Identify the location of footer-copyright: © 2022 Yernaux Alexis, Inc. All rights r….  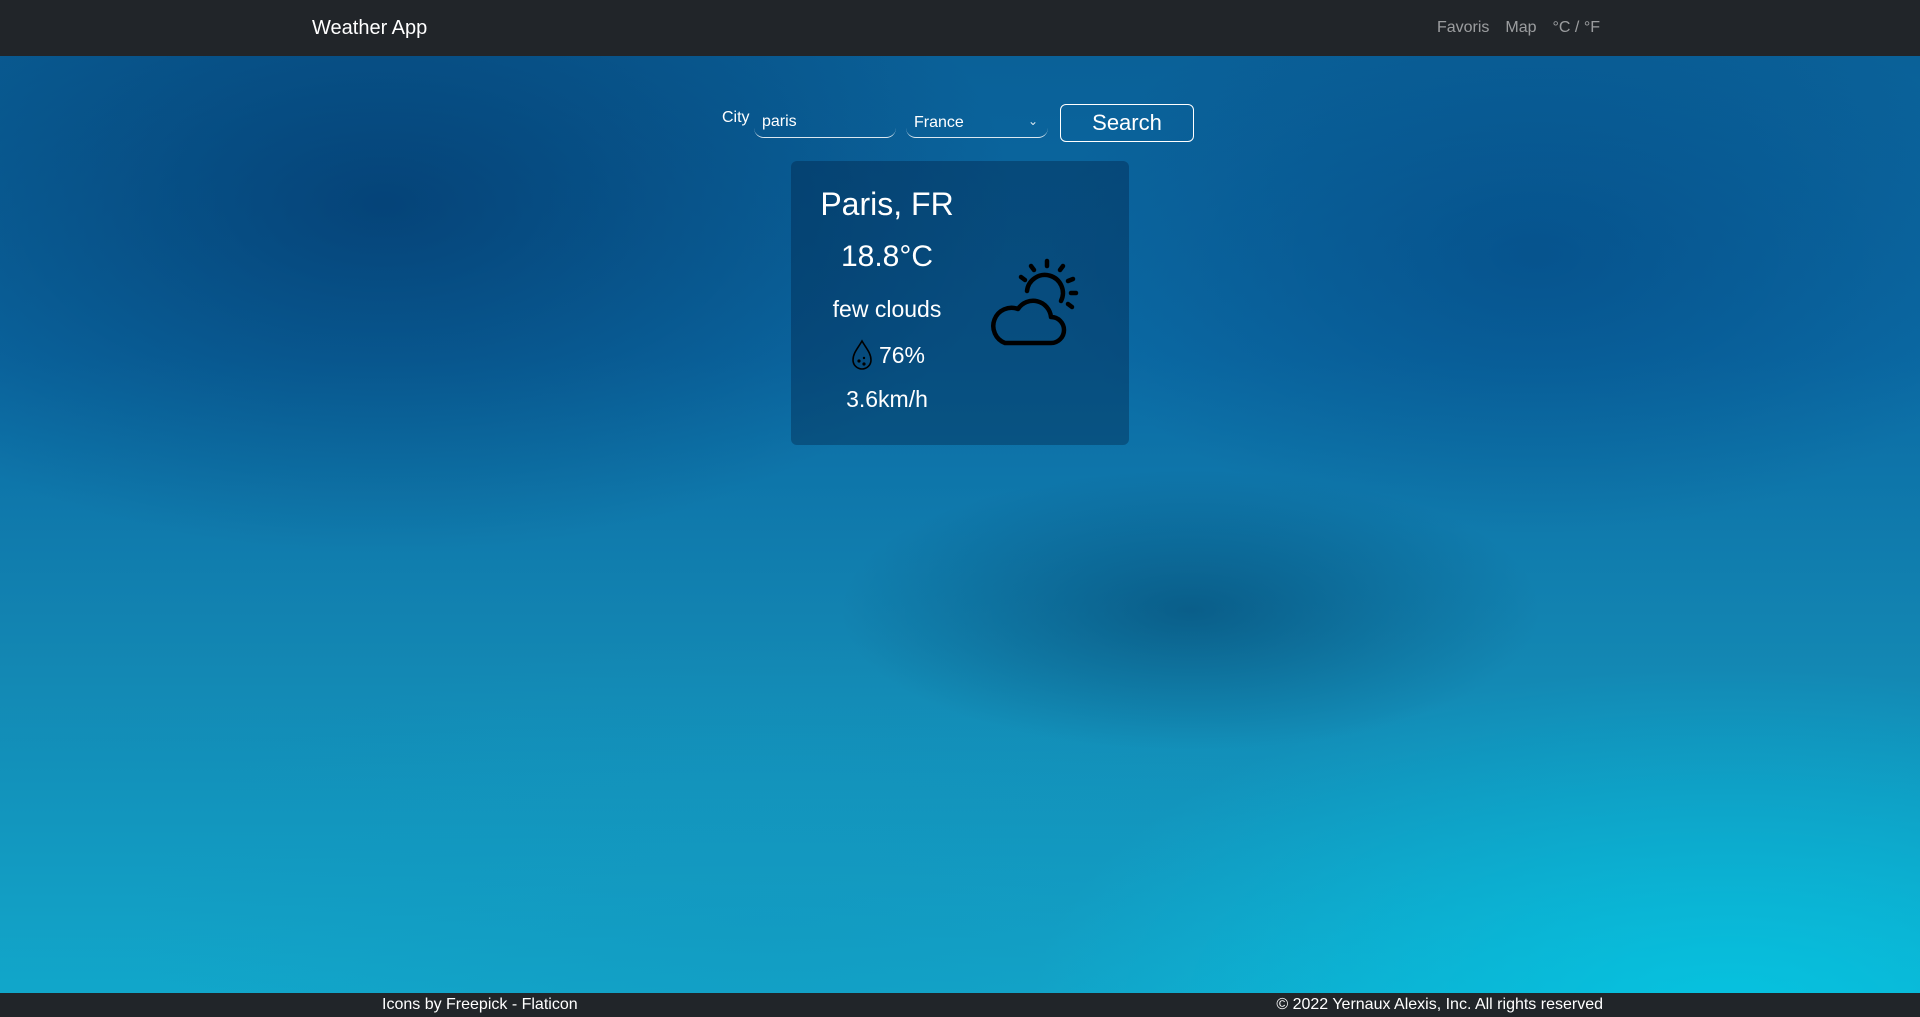
(1439, 1004).